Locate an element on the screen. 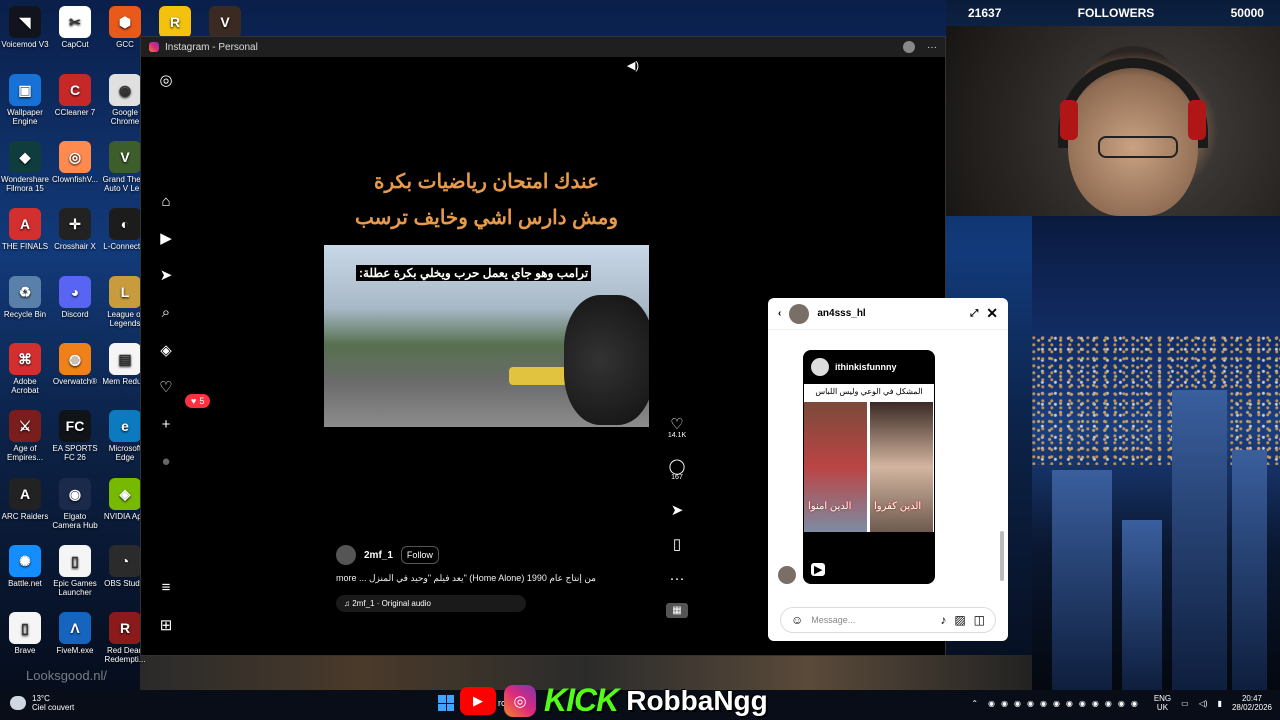 Image resolution: width=1280 pixels, height=720 pixels. fivem-icon: Λ is located at coordinates (75, 628).